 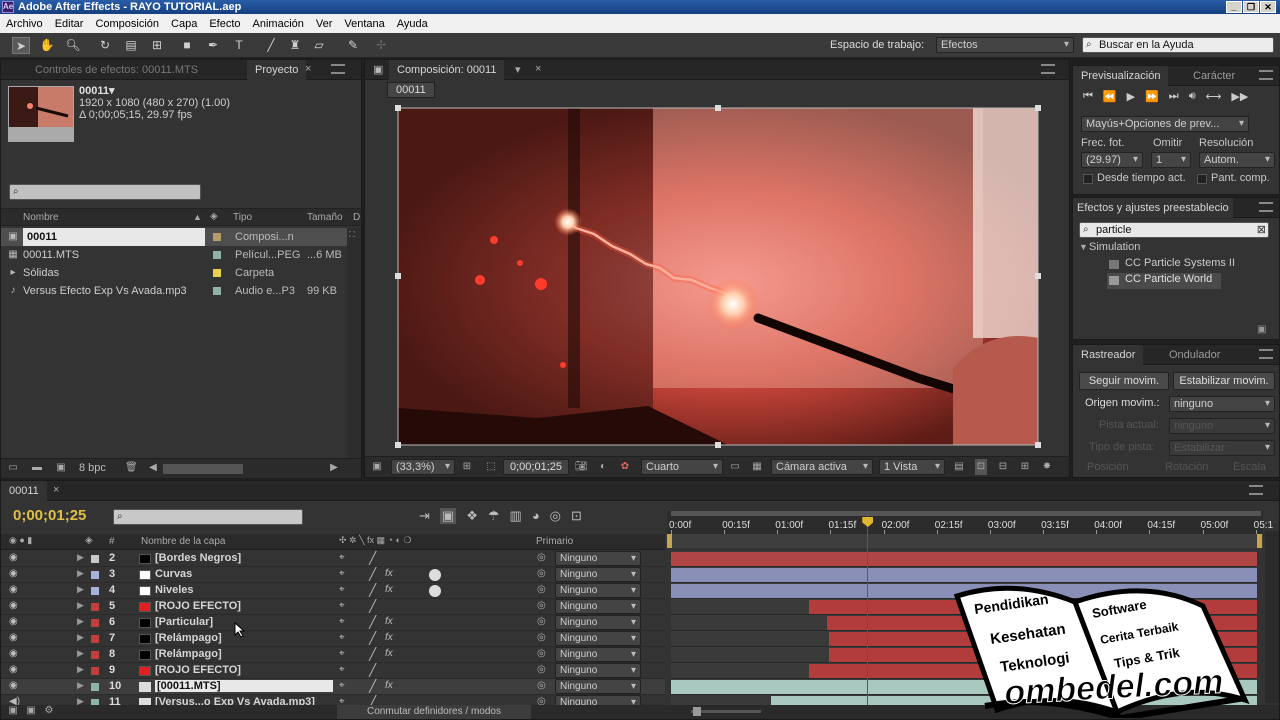 What do you see at coordinates (959, 467) in the screenshot?
I see `toggle-pixel-aspect-icon: ▤` at bounding box center [959, 467].